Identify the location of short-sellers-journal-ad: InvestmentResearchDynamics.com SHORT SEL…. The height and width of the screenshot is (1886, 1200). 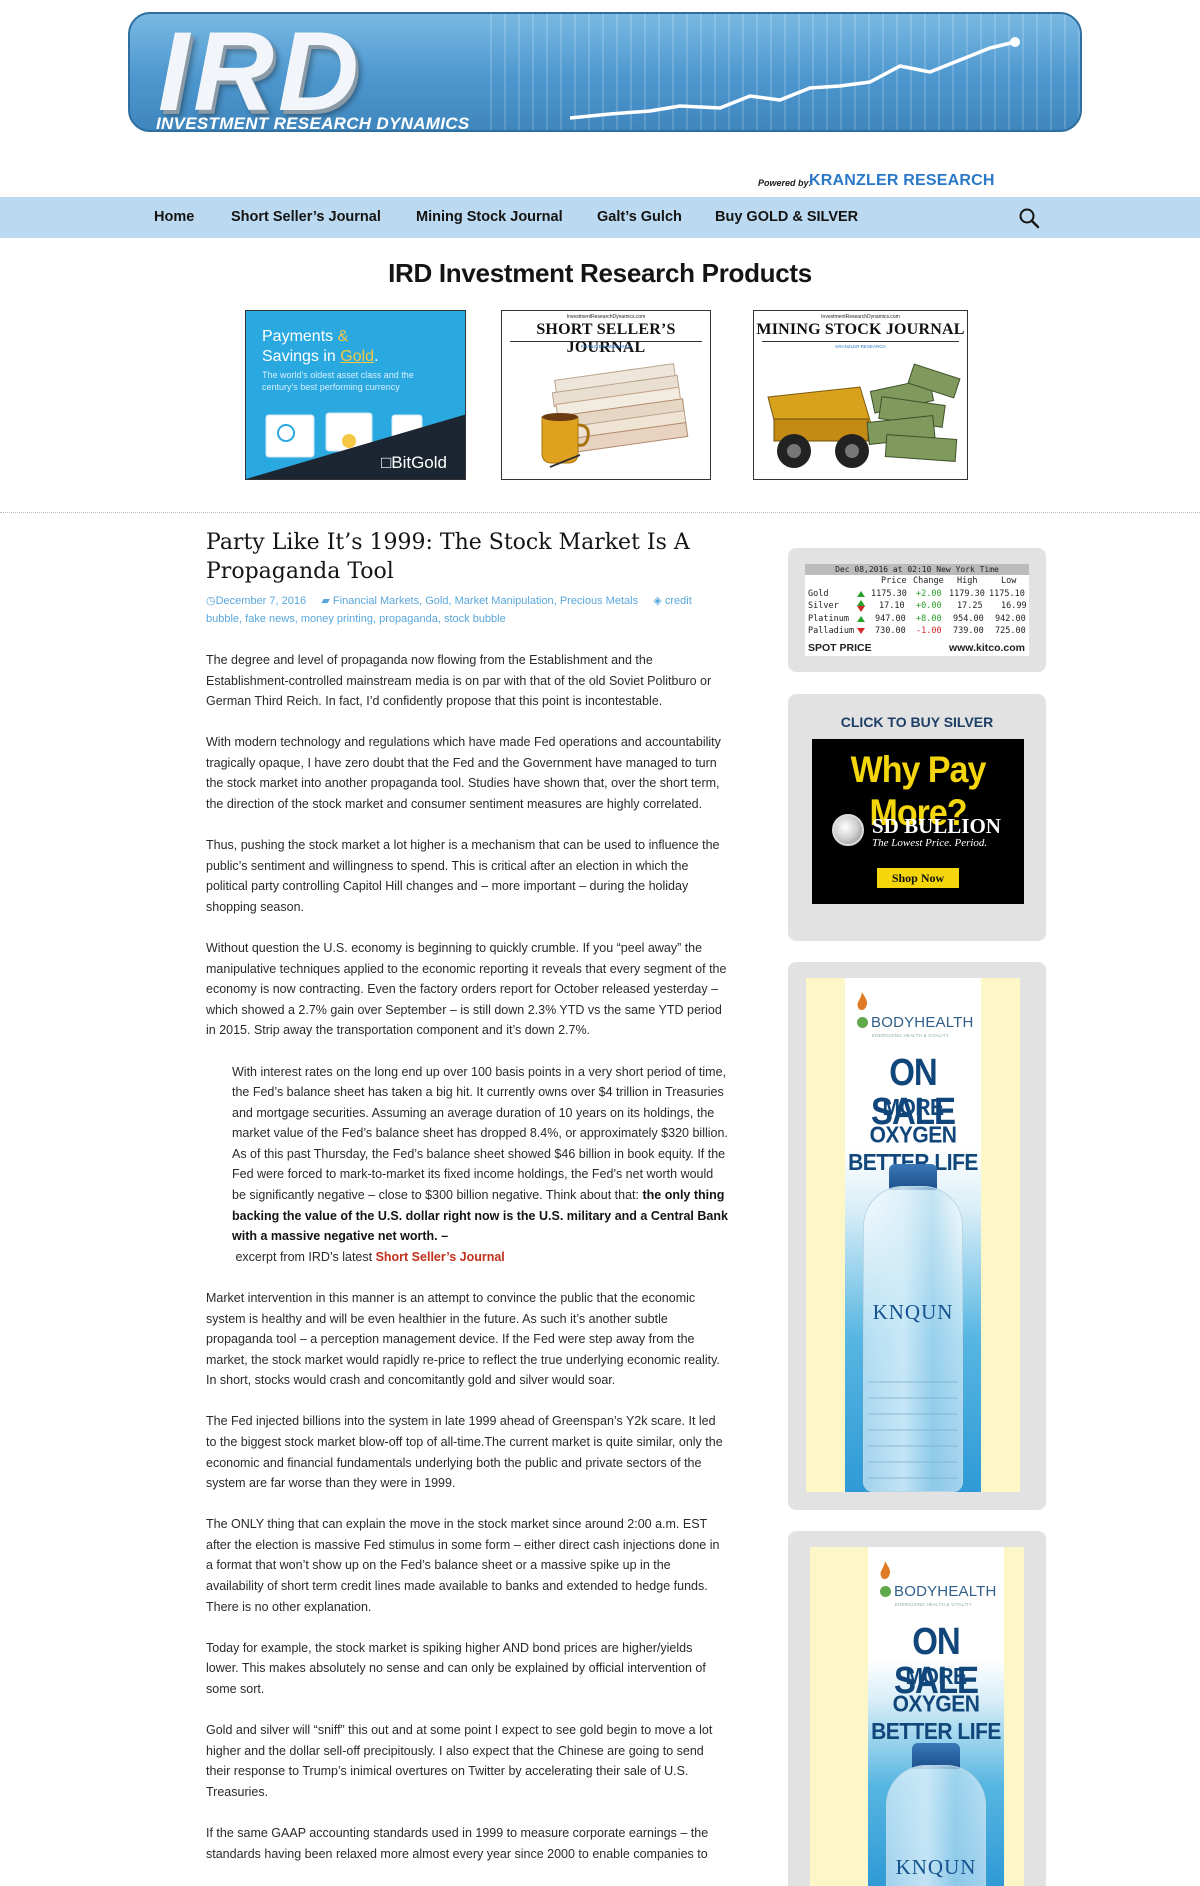
(606, 395).